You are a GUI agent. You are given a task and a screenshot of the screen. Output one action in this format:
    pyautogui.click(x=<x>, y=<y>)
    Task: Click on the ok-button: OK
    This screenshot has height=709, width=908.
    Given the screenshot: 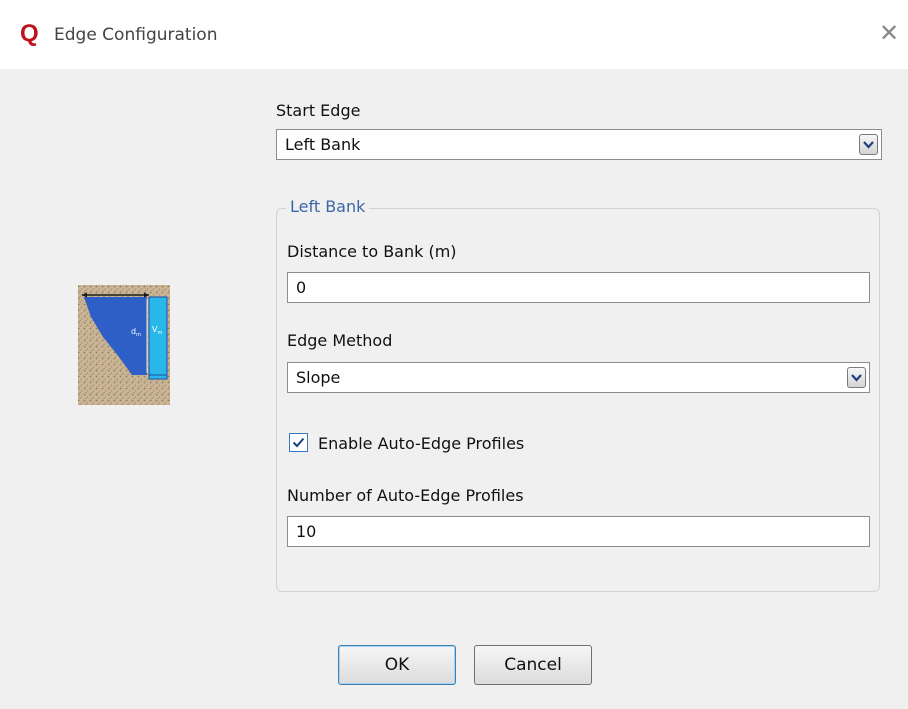 What is the action you would take?
    pyautogui.click(x=397, y=665)
    